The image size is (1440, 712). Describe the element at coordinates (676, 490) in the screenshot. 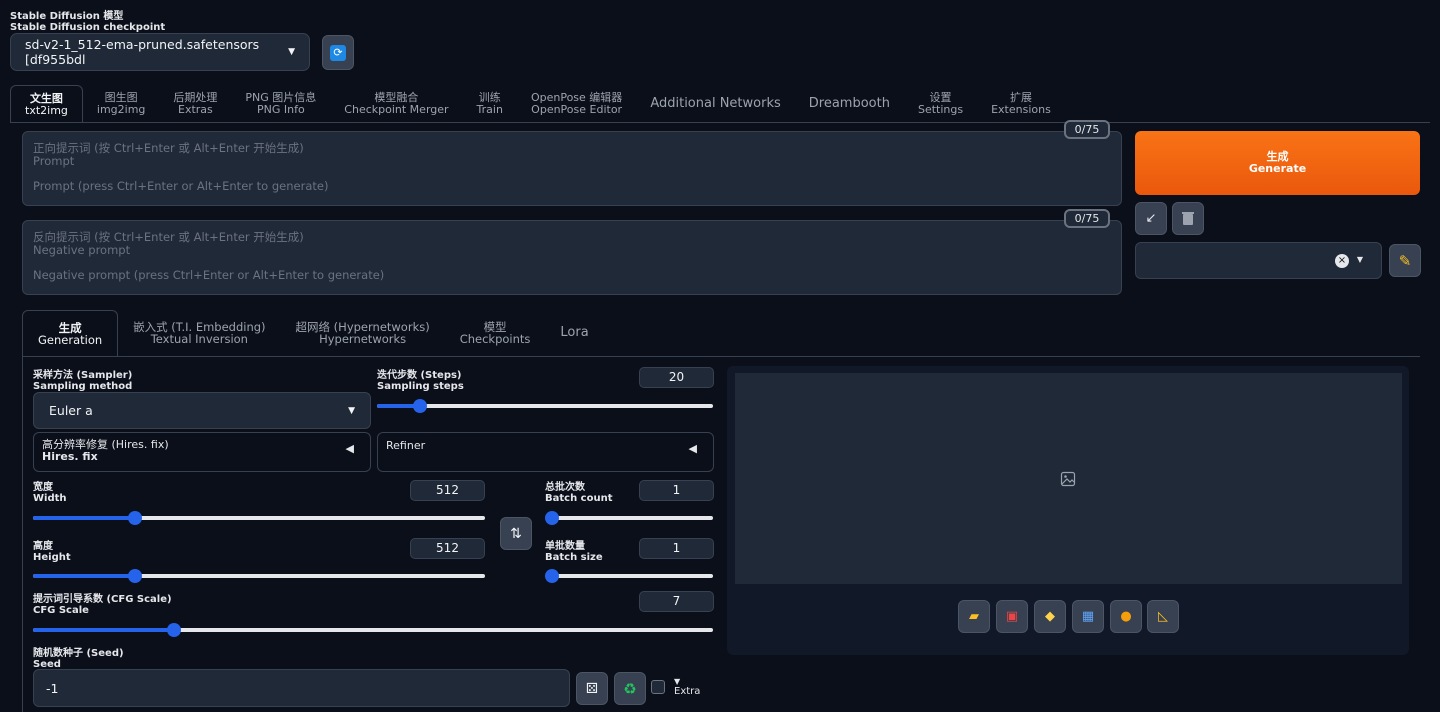

I see `batch-count-number-input: 1` at that location.